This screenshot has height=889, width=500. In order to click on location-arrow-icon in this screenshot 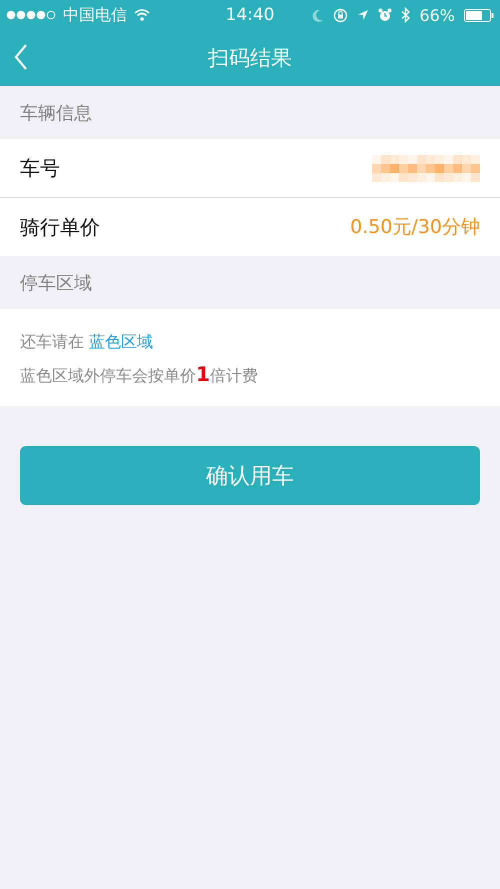, I will do `click(363, 15)`.